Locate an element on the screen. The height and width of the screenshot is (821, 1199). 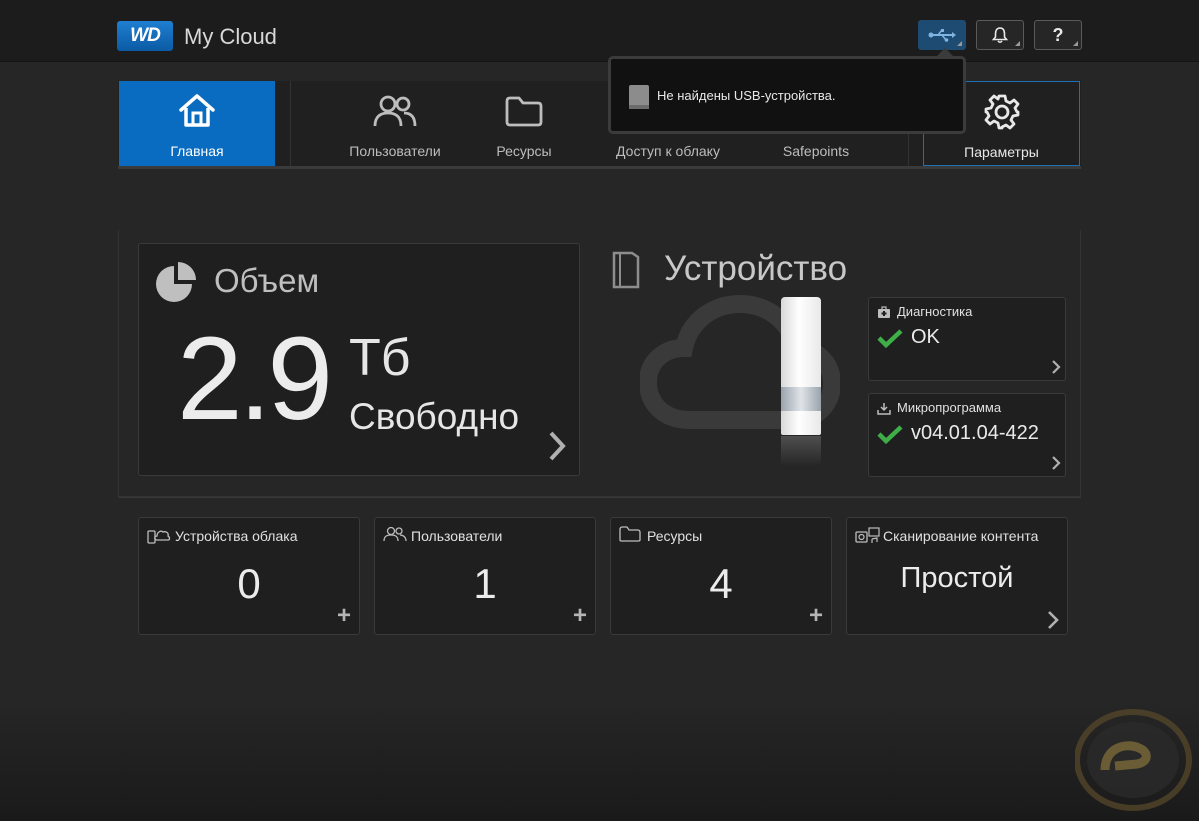
notifications-button is located at coordinates (1000, 35).